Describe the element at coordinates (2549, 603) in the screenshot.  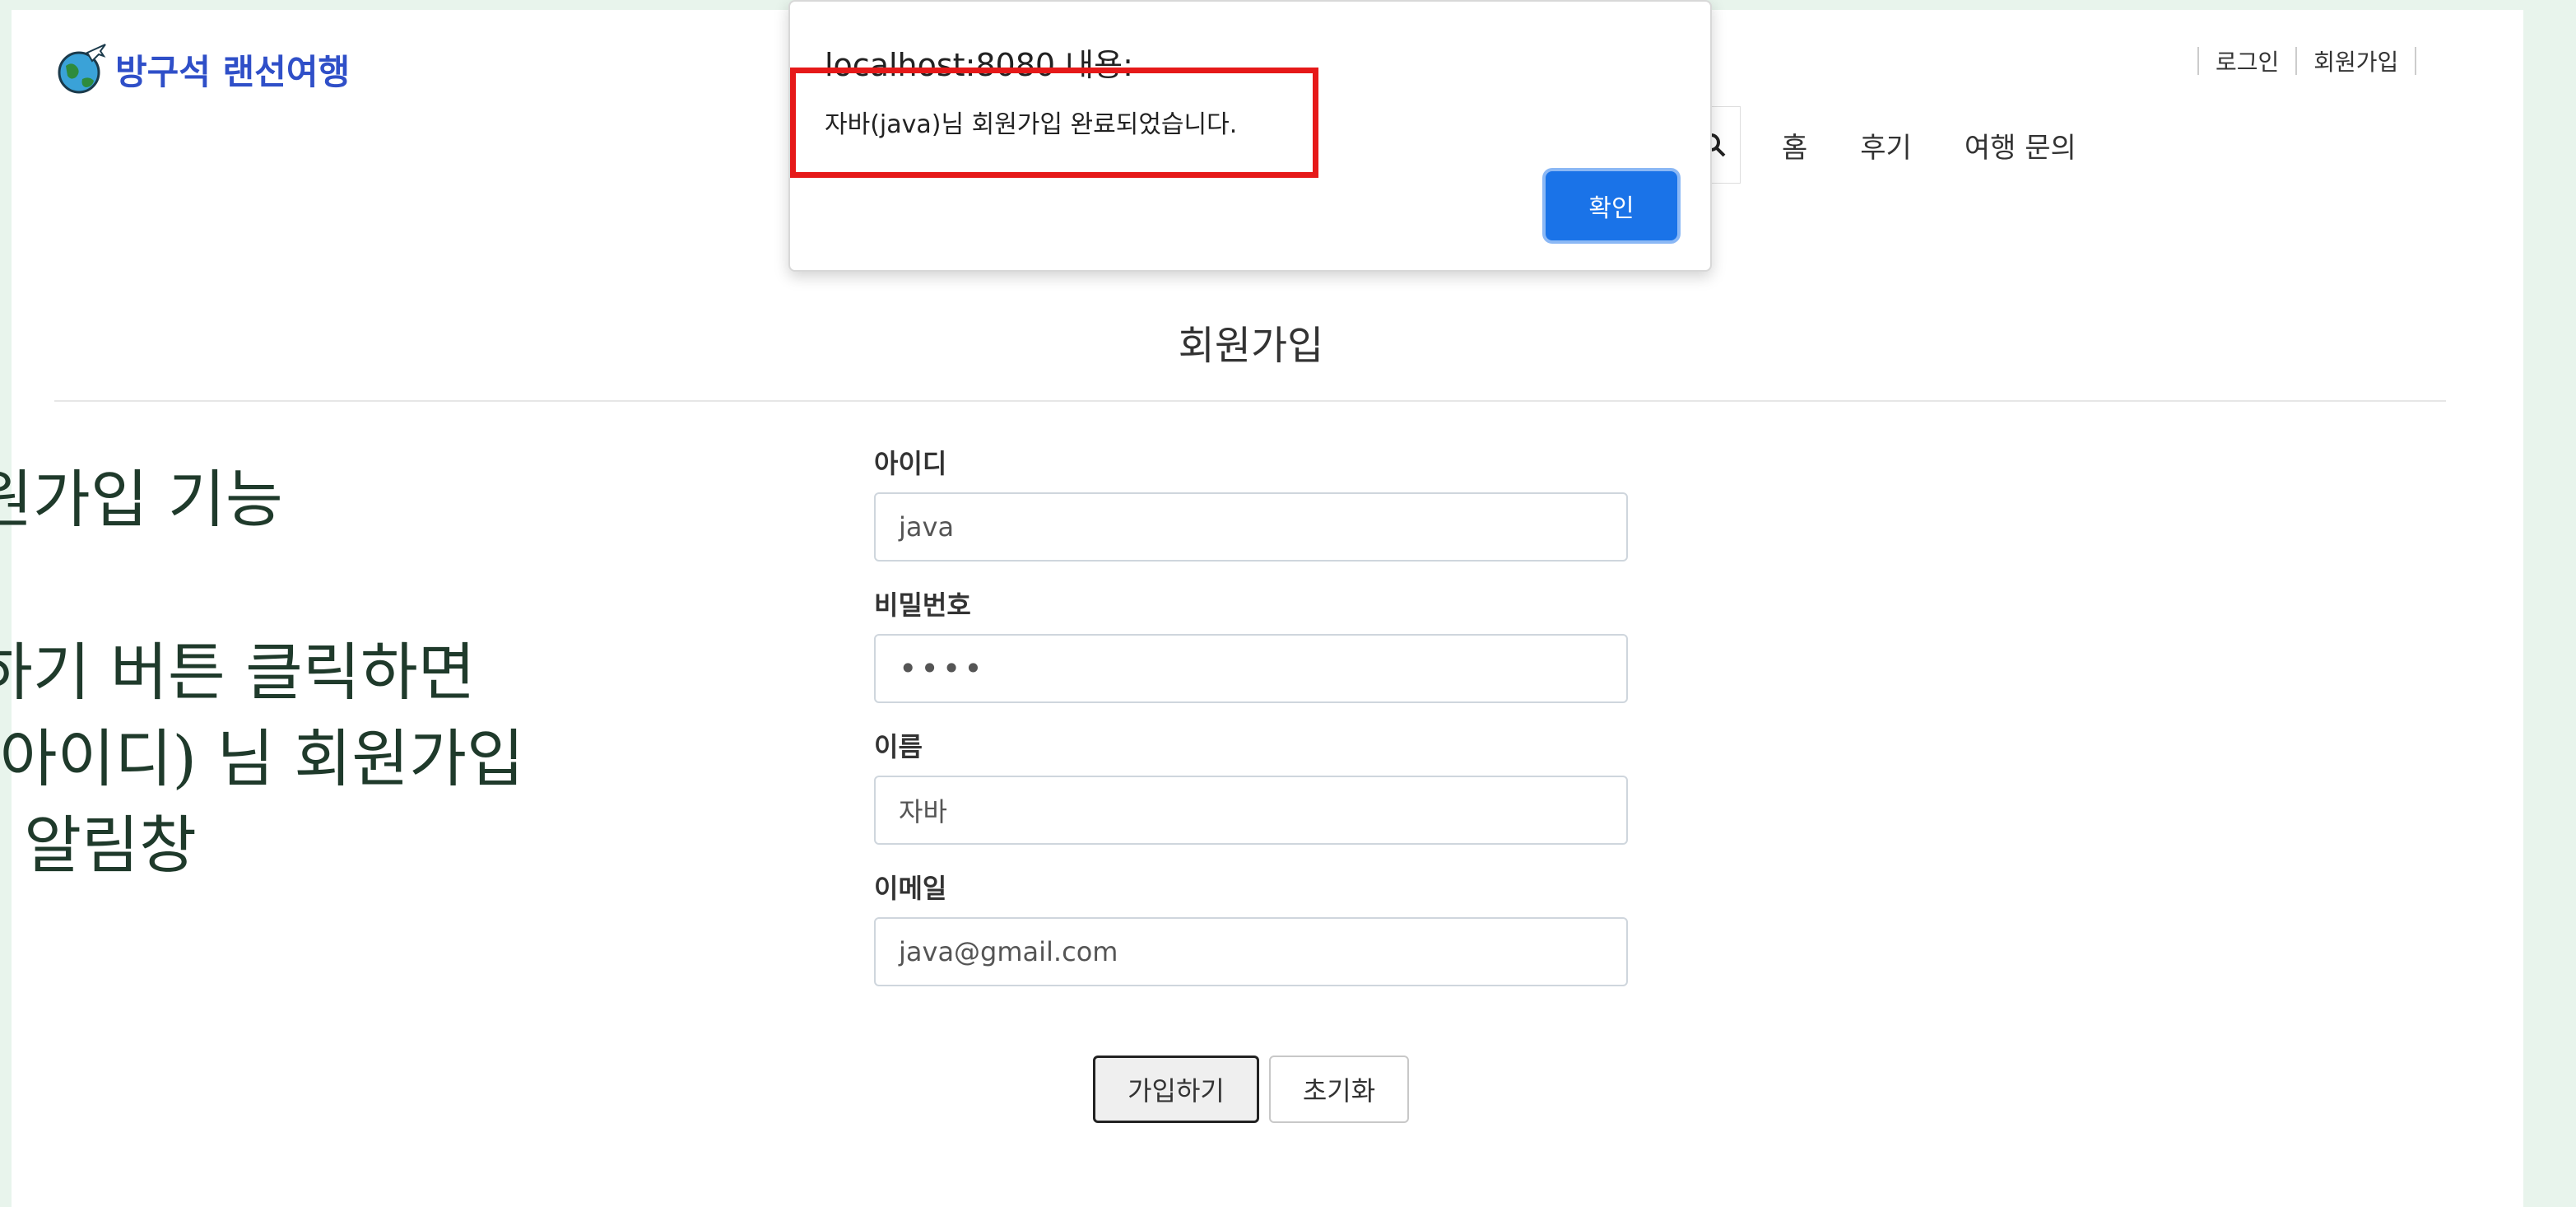
I see `slide-frame-right` at that location.